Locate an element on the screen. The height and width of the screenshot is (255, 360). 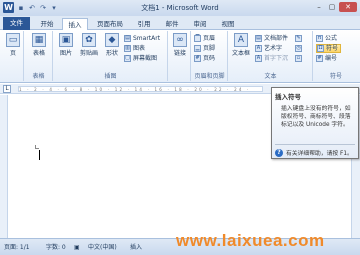
clipart-button: ✿ 剪贴画 is located at coordinates (89, 45).